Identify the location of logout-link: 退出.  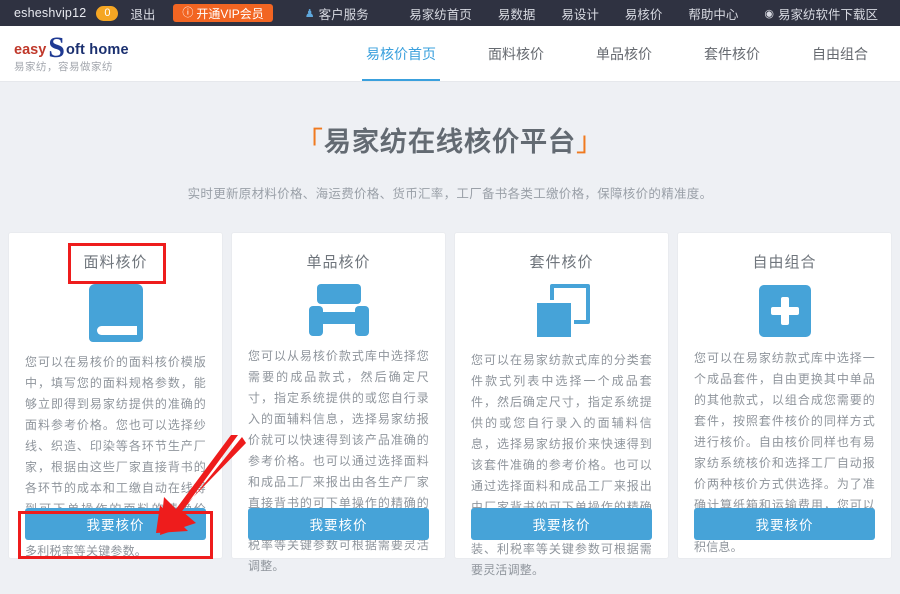
(142, 13).